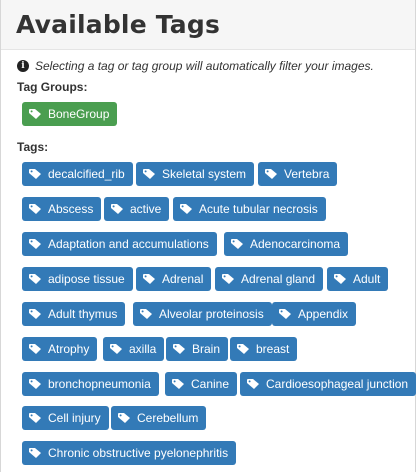  What do you see at coordinates (367, 279) in the screenshot?
I see `tag-label: Adult` at bounding box center [367, 279].